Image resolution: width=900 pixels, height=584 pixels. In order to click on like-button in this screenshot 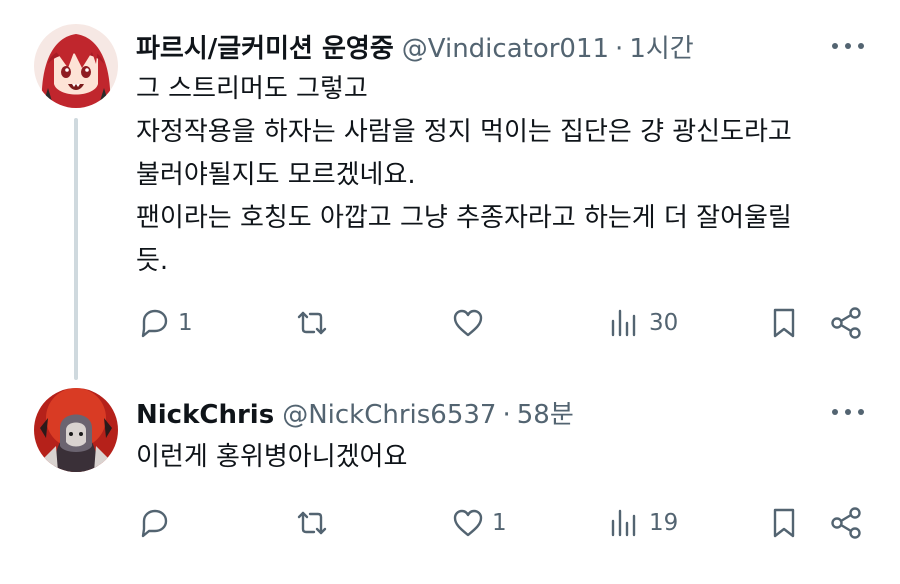, I will do `click(471, 323)`.